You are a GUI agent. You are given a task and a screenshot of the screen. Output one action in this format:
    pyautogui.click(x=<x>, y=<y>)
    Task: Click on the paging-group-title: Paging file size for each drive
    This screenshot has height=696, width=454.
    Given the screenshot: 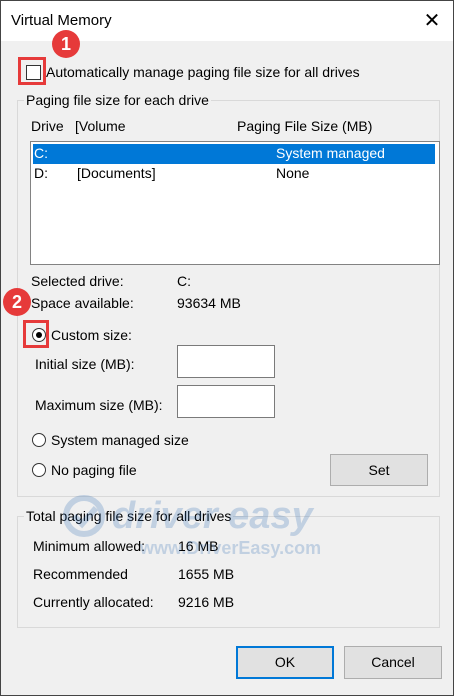 What is the action you would take?
    pyautogui.click(x=117, y=100)
    